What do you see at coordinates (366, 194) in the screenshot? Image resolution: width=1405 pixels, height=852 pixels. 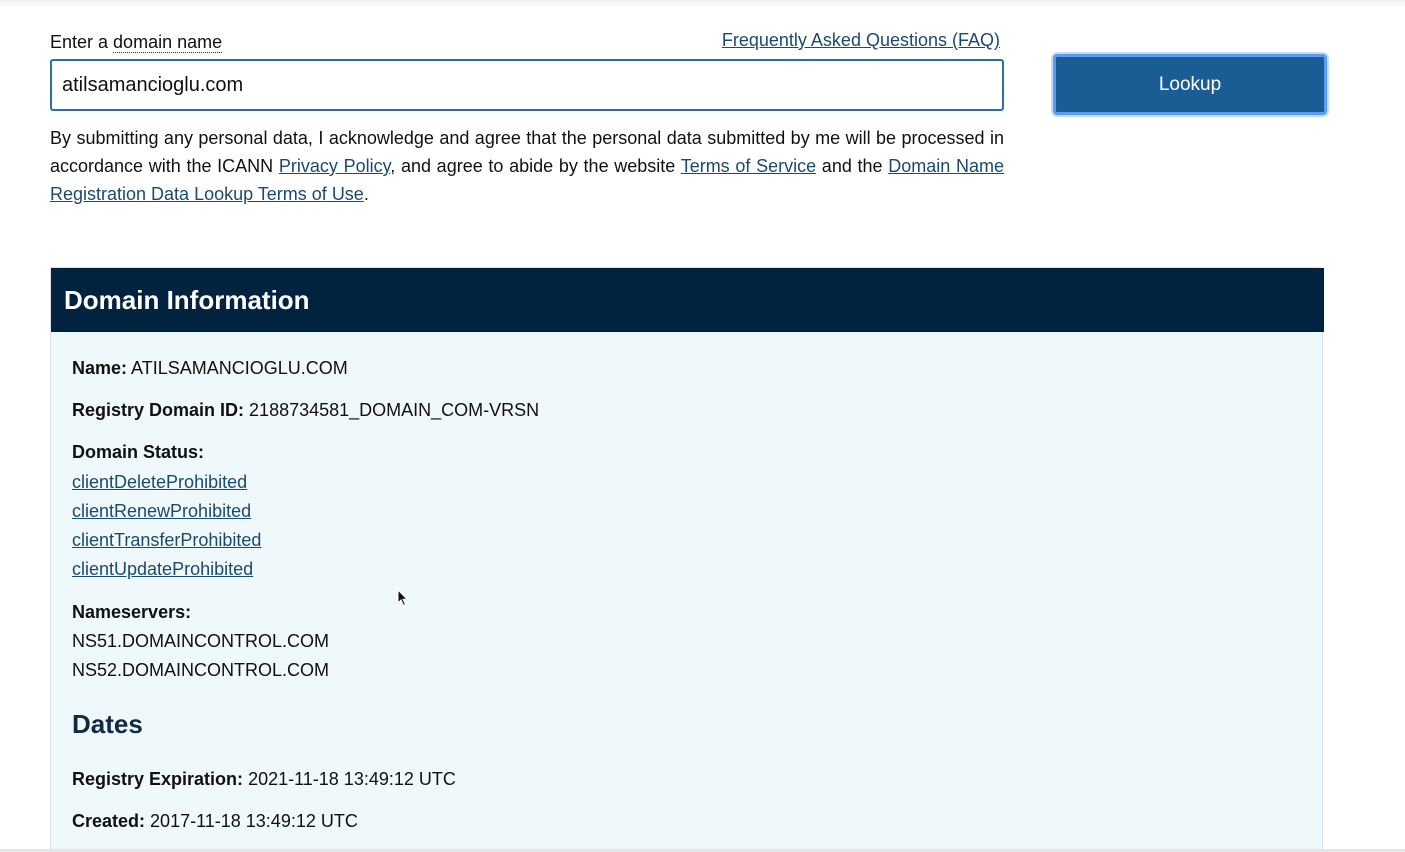 I see `disclaimer-text-4: .` at bounding box center [366, 194].